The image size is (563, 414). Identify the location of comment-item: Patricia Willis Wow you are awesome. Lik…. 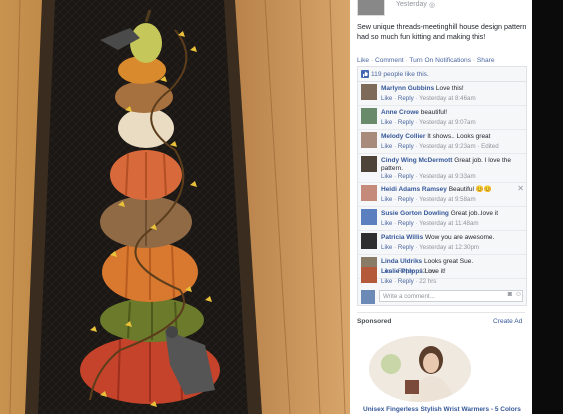
(442, 243).